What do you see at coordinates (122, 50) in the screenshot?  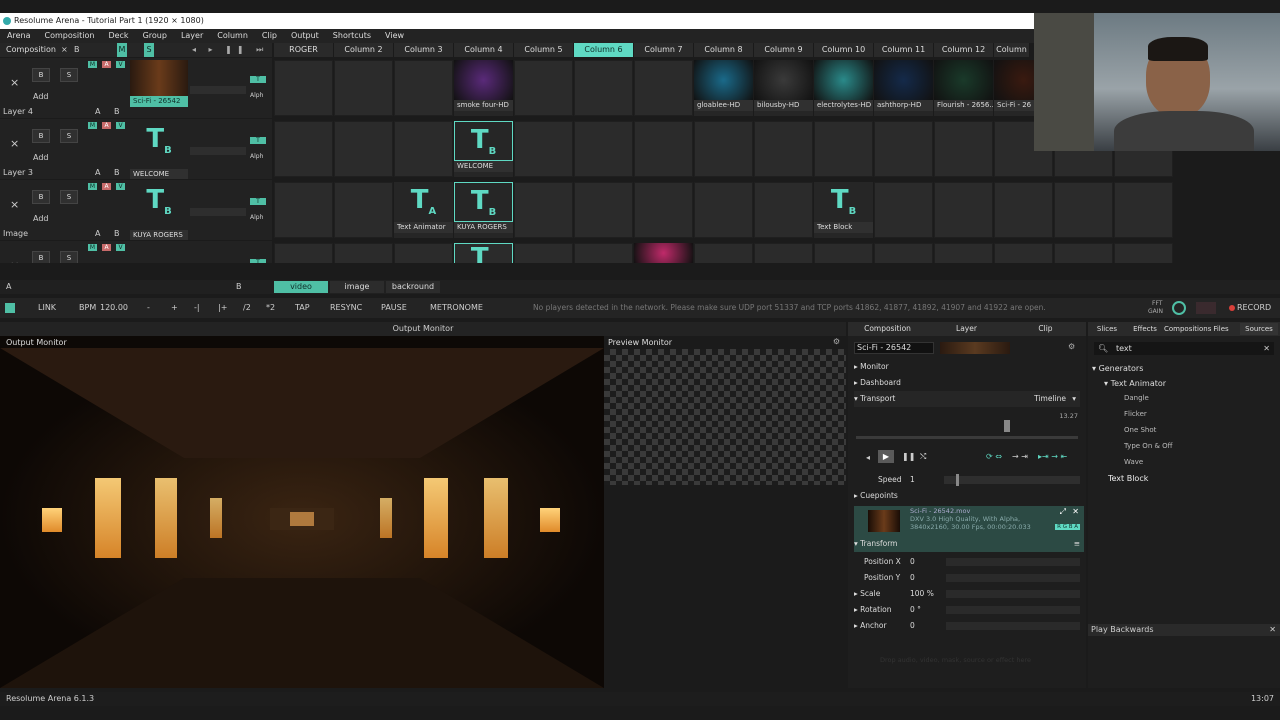 I see `composition-master-button: M` at bounding box center [122, 50].